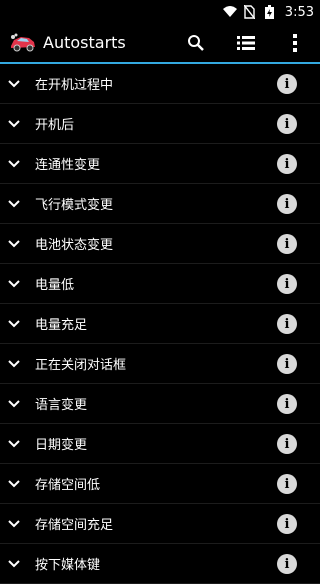 The height and width of the screenshot is (584, 320). What do you see at coordinates (246, 43) in the screenshot?
I see `list-view-icon` at bounding box center [246, 43].